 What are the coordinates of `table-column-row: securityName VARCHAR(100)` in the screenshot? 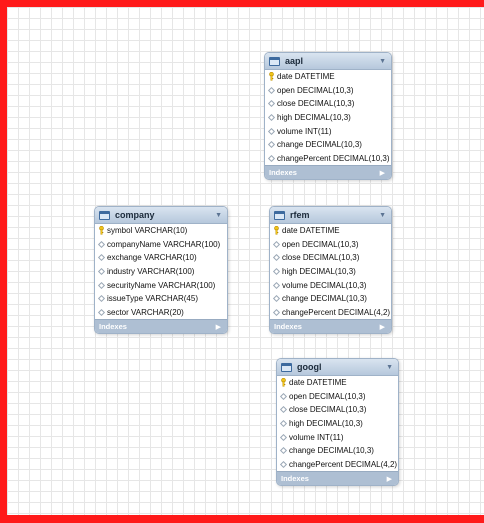 It's located at (161, 285).